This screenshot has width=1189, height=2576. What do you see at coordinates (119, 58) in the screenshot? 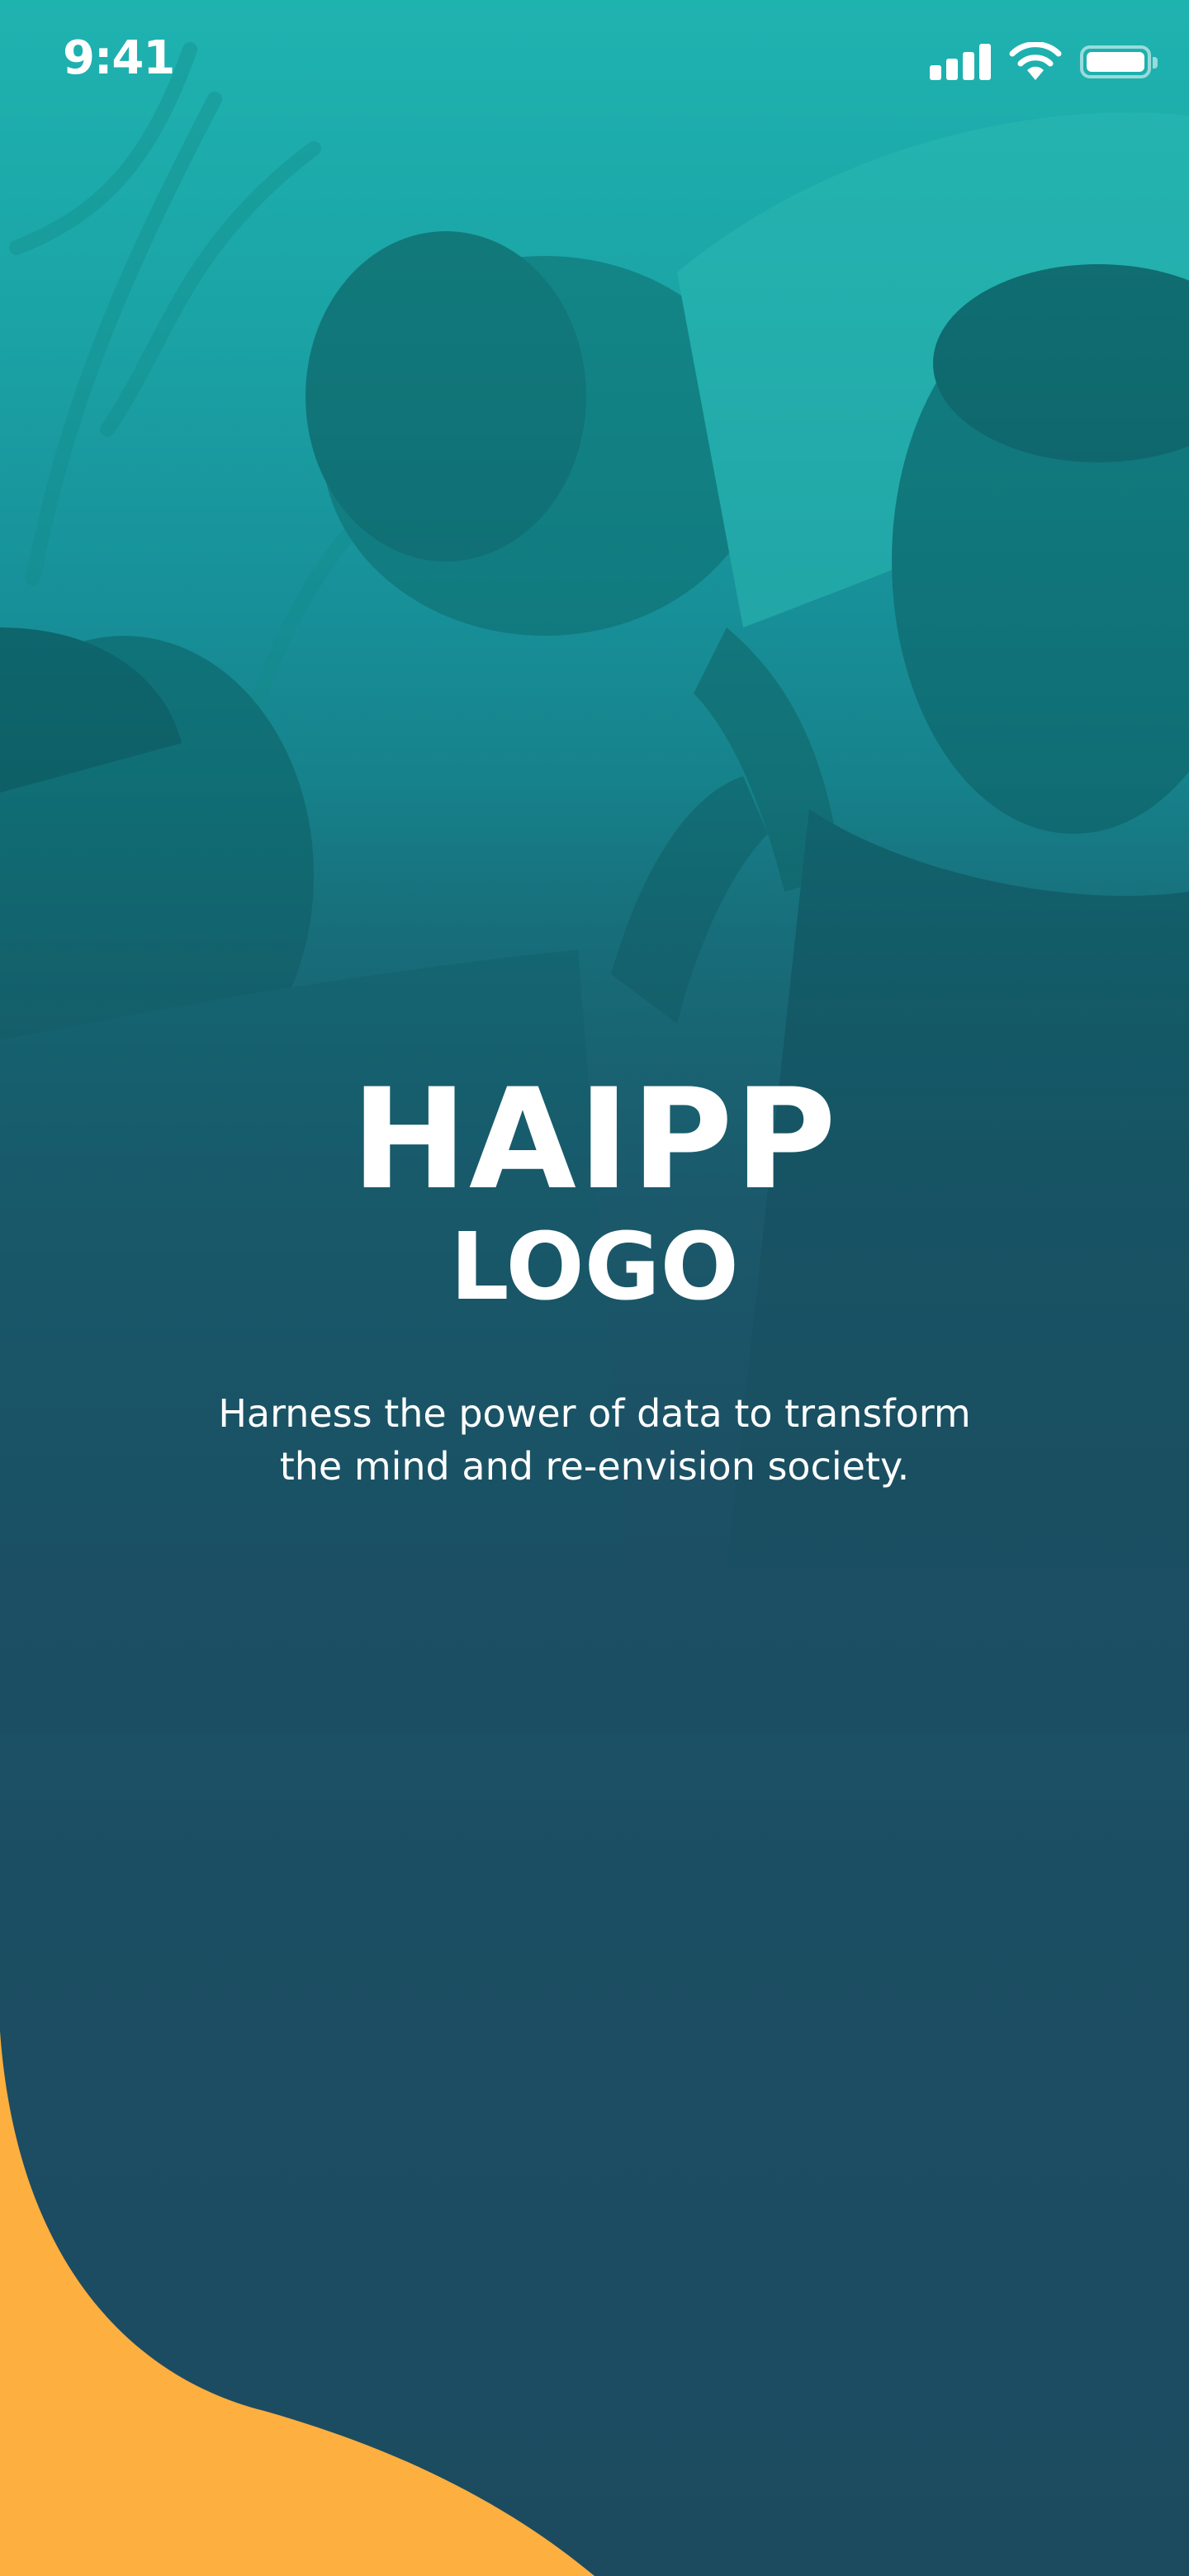
I see `status-time: 9:41` at bounding box center [119, 58].